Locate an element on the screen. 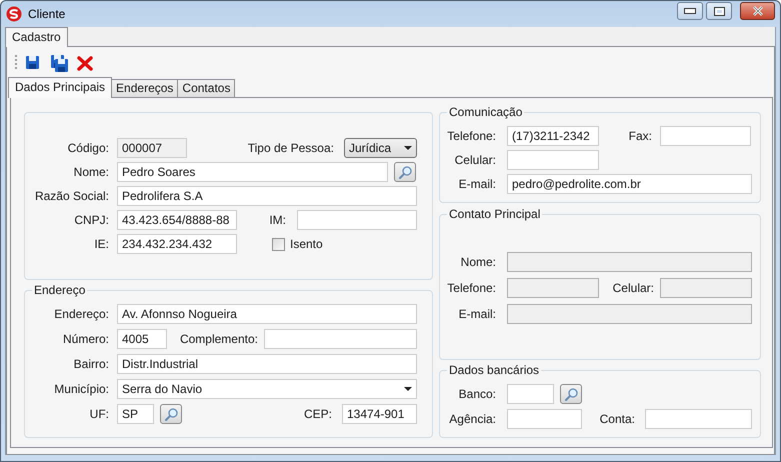 The height and width of the screenshot is (462, 781). input-field: SP is located at coordinates (135, 414).